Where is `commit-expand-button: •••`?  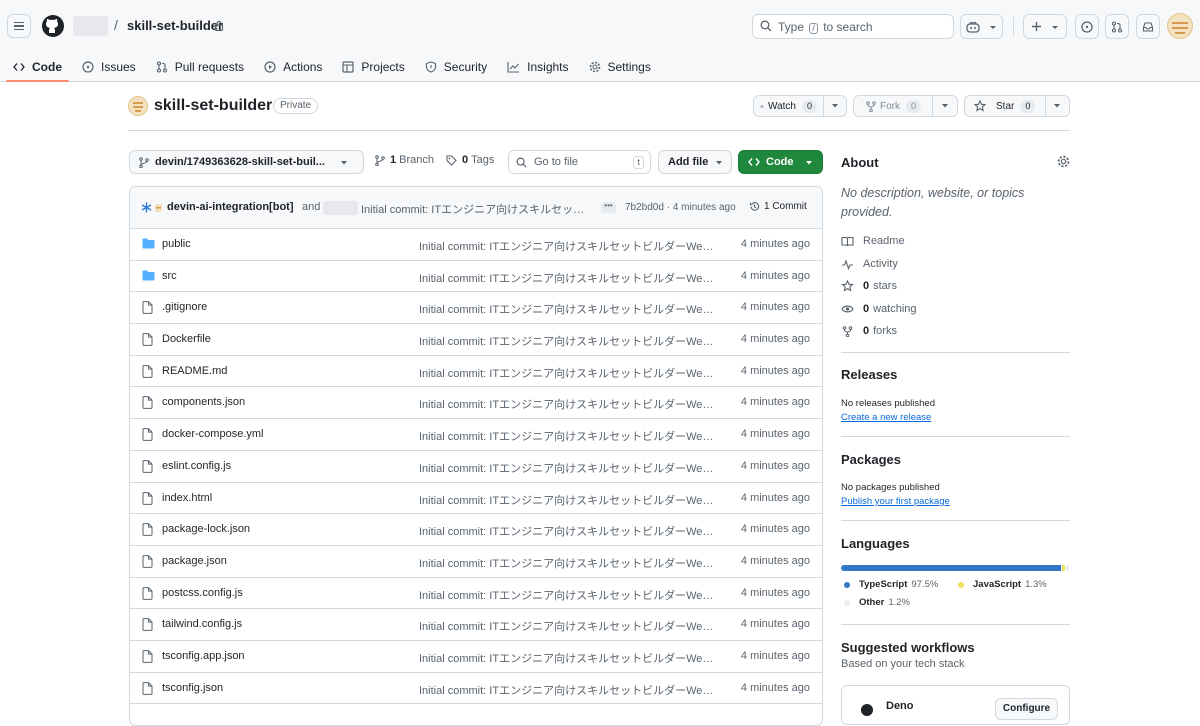 commit-expand-button: ••• is located at coordinates (608, 207).